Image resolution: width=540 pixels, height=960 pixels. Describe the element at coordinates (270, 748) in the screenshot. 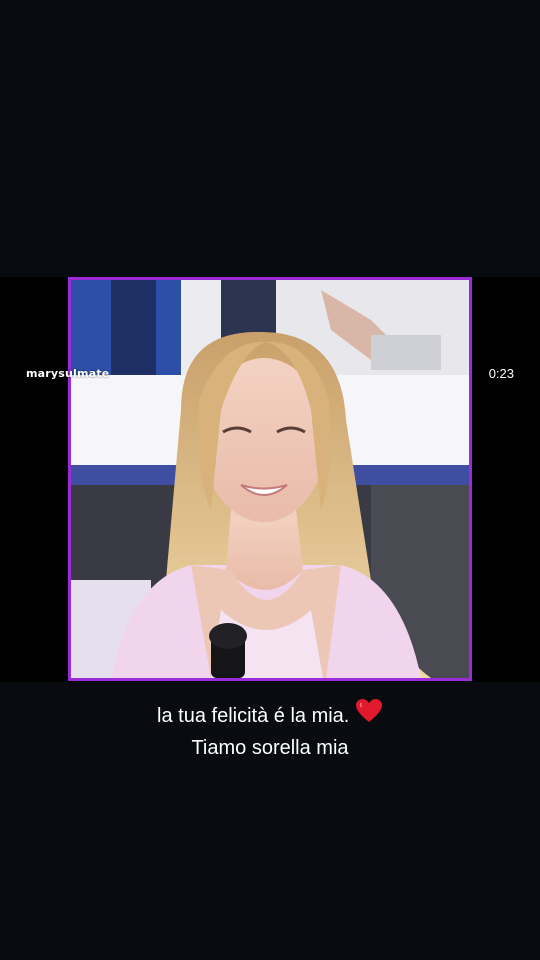

I see `caption-line-2: Tiamo sorella mia` at that location.